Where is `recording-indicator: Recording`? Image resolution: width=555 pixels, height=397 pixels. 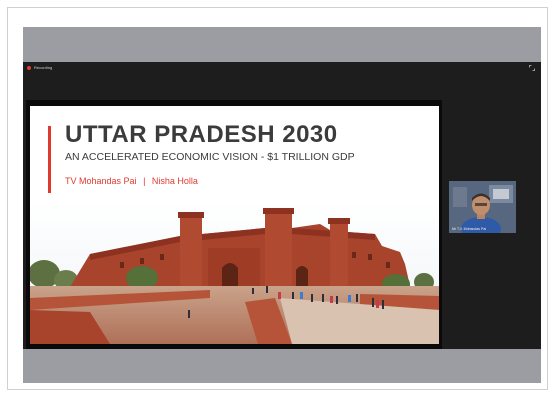
recording-indicator: Recording is located at coordinates (39, 67).